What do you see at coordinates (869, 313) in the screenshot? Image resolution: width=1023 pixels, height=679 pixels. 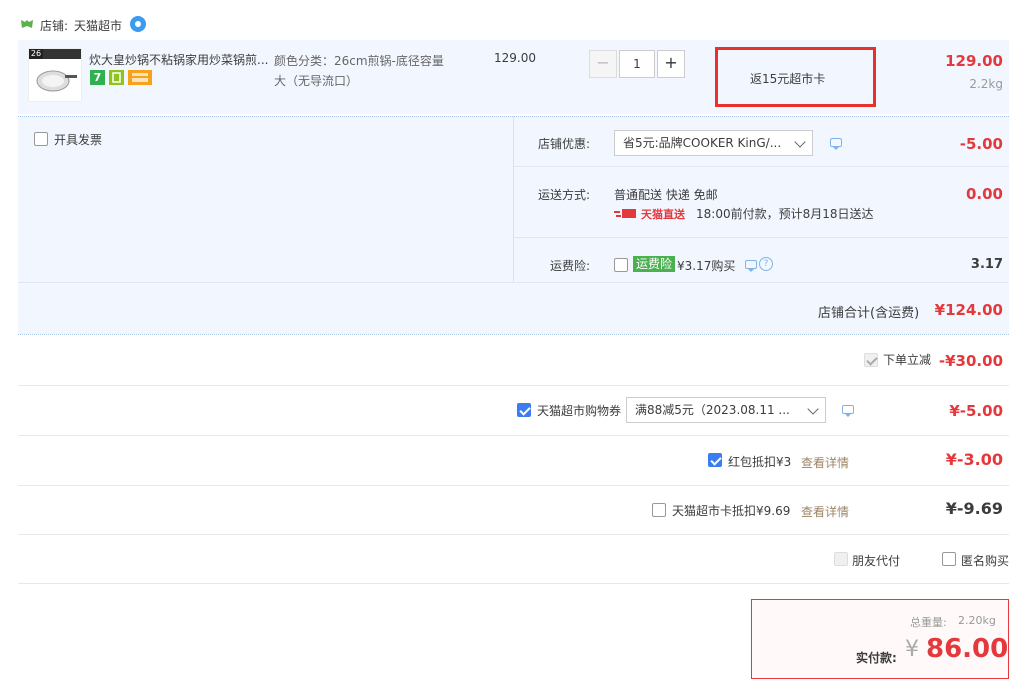 I see `shop-total-label: 店铺合计(含运费)` at bounding box center [869, 313].